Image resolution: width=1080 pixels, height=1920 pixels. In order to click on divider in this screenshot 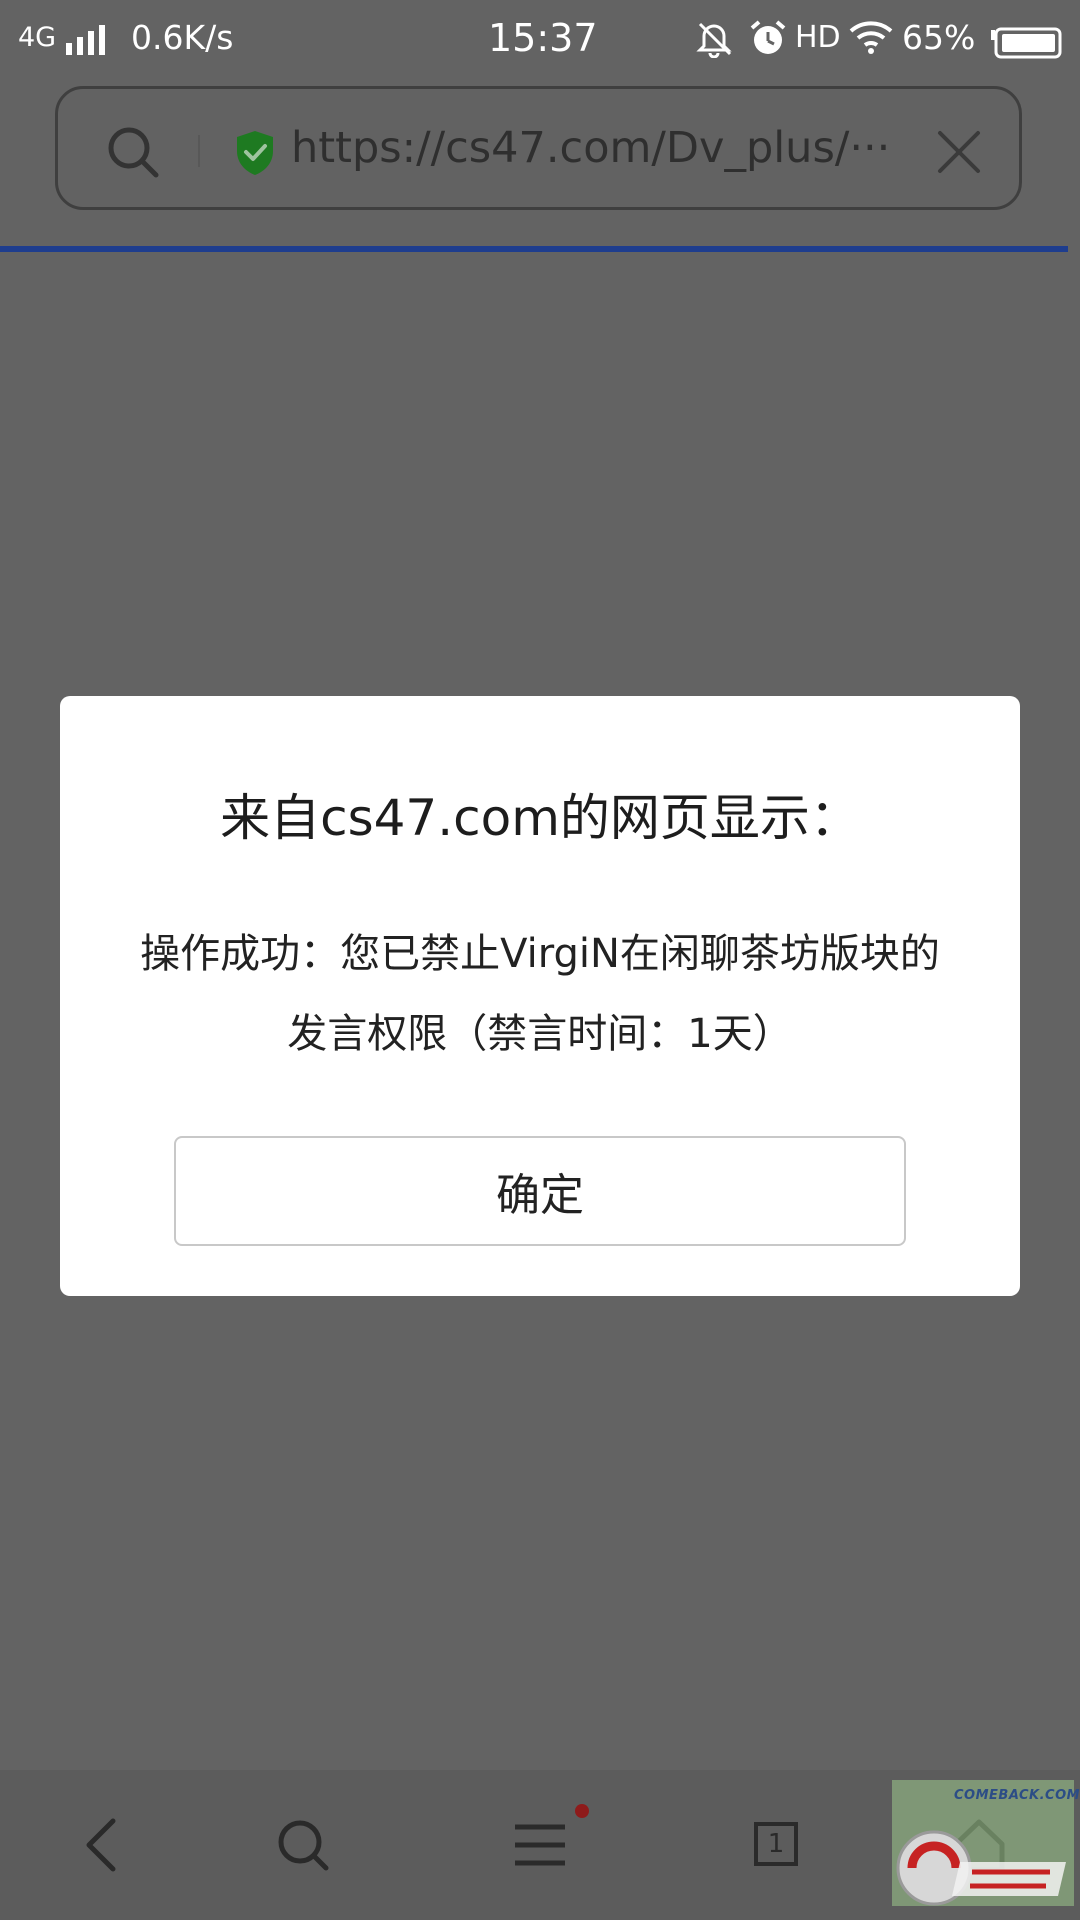, I will do `click(199, 151)`.